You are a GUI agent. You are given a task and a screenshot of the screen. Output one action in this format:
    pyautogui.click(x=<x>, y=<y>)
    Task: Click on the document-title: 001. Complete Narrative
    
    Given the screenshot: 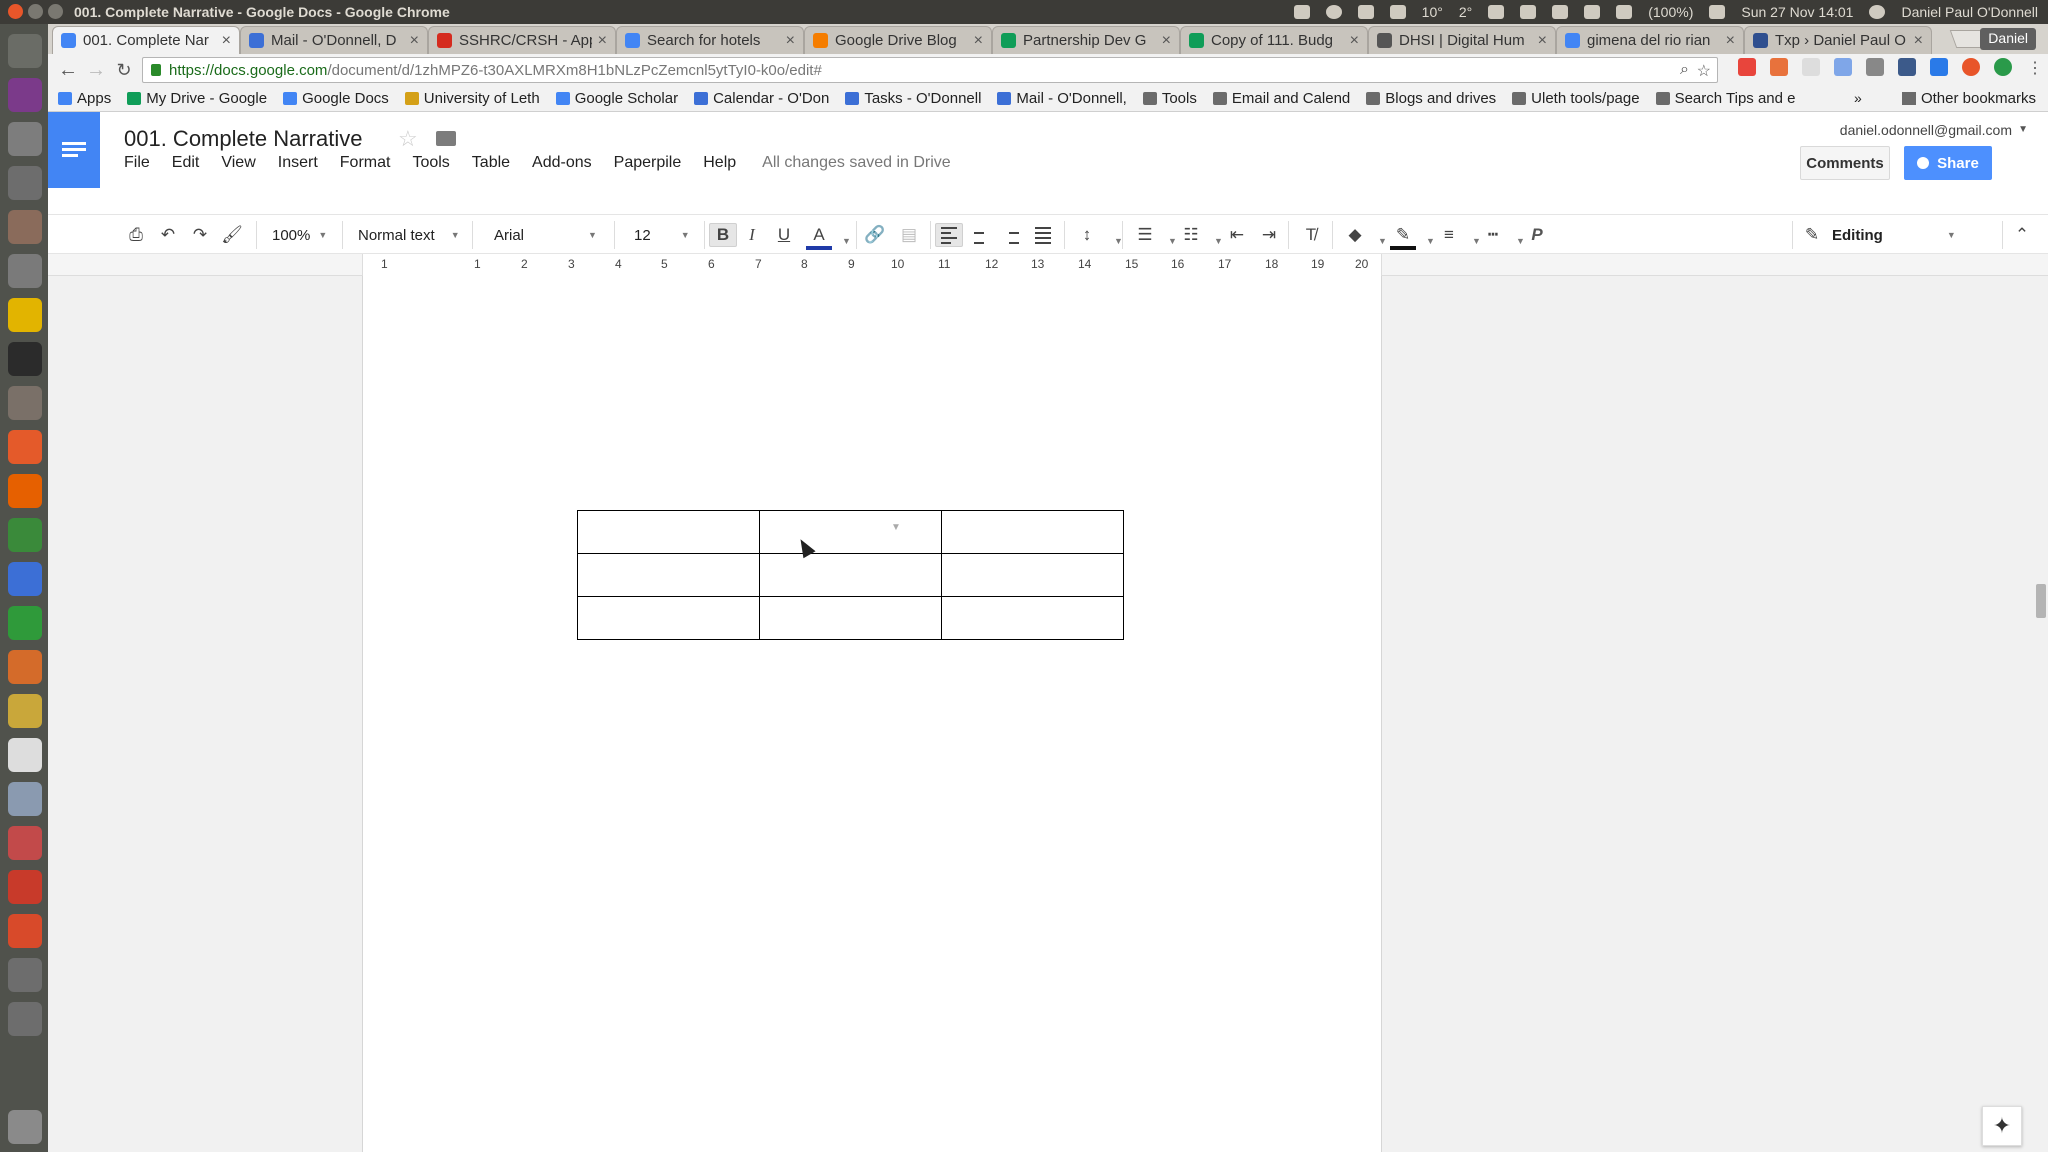 What is the action you would take?
    pyautogui.click(x=243, y=139)
    